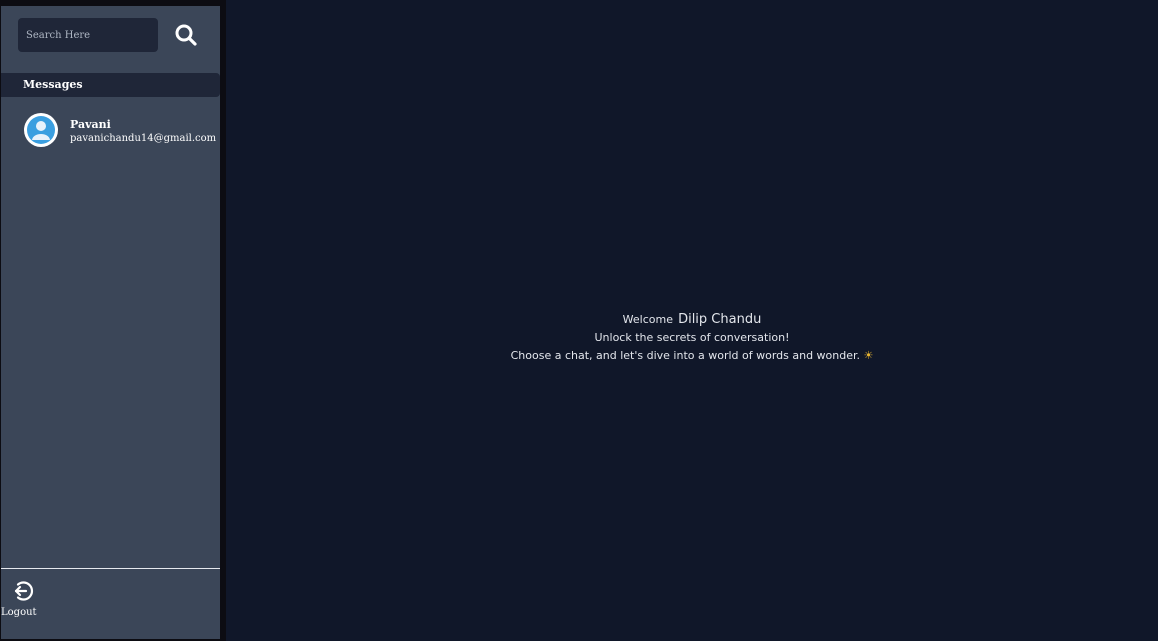  What do you see at coordinates (41, 130) in the screenshot?
I see `user-avatar-icon` at bounding box center [41, 130].